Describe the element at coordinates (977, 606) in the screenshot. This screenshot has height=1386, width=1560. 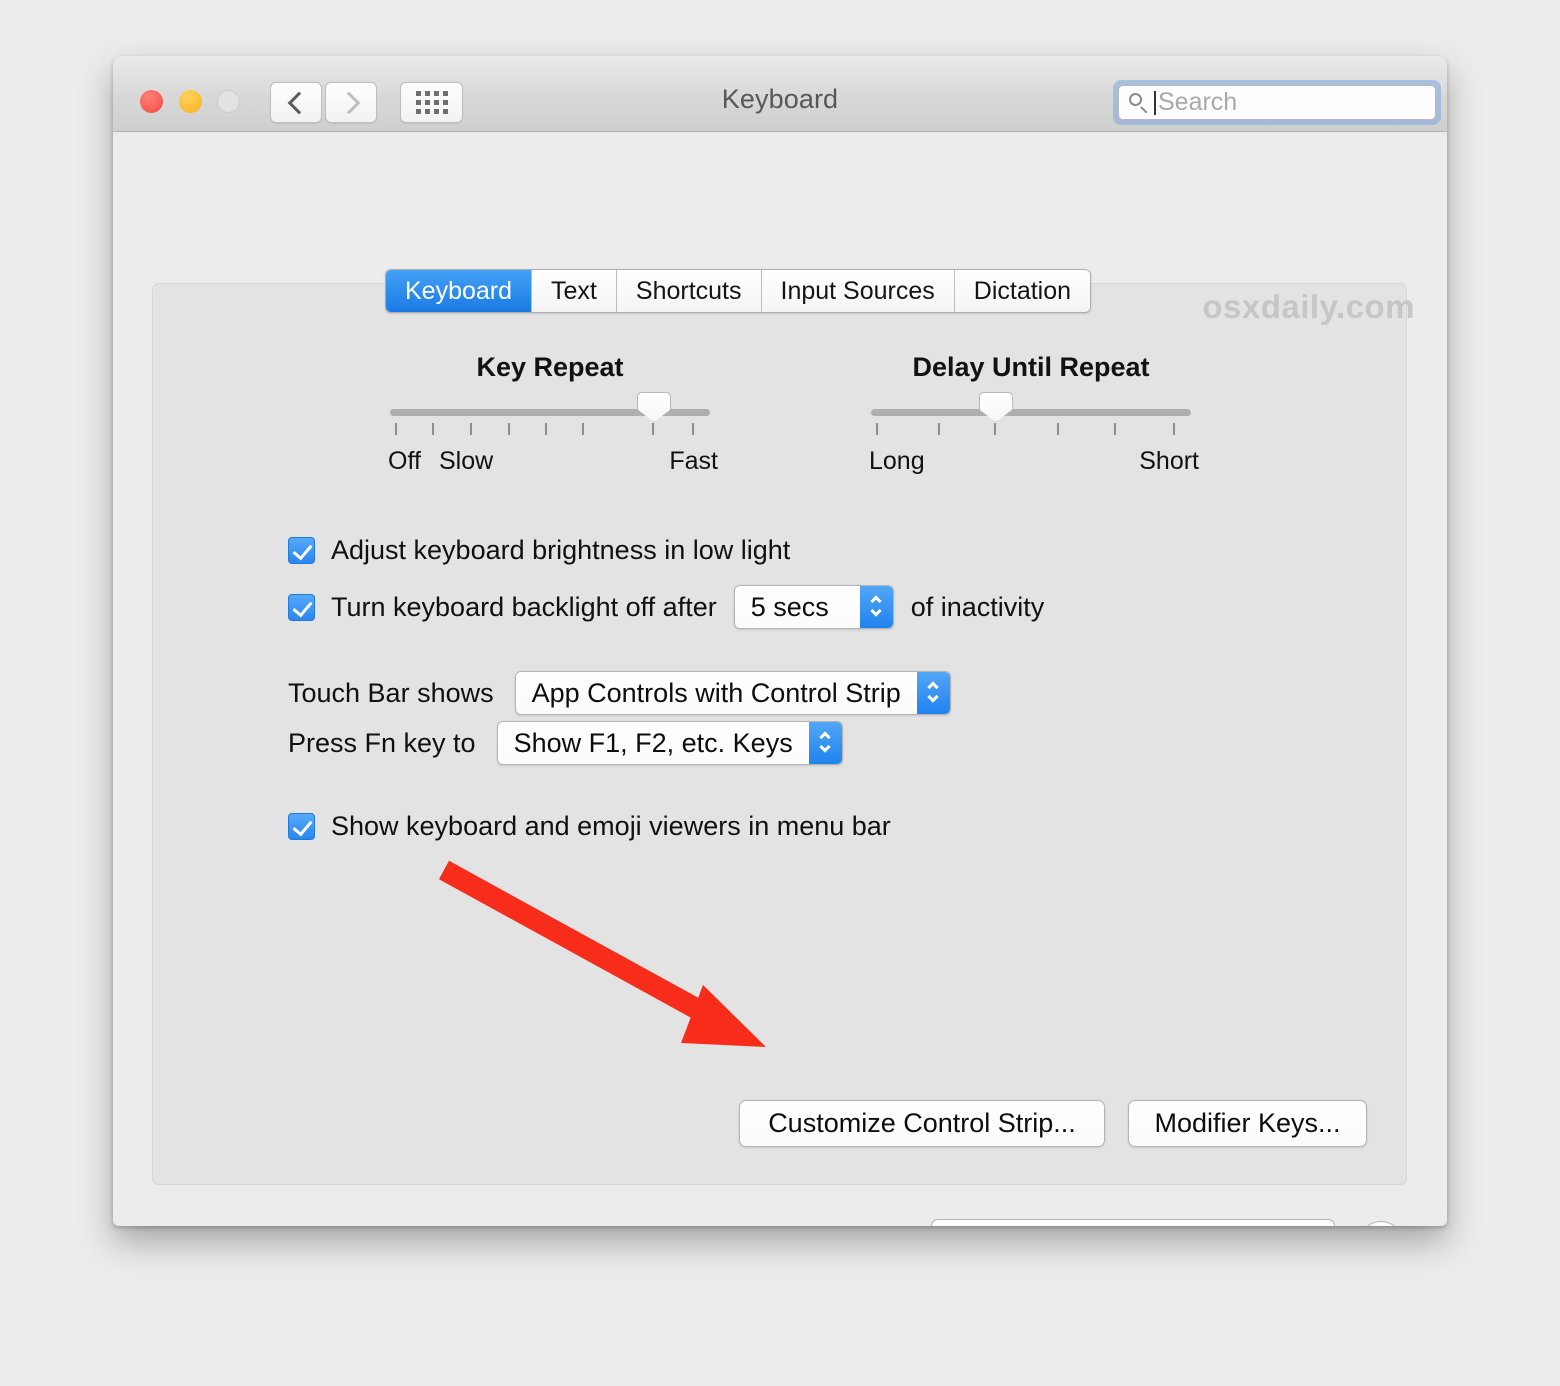
I see `backlight-off-suffix-label: of inactivity` at that location.